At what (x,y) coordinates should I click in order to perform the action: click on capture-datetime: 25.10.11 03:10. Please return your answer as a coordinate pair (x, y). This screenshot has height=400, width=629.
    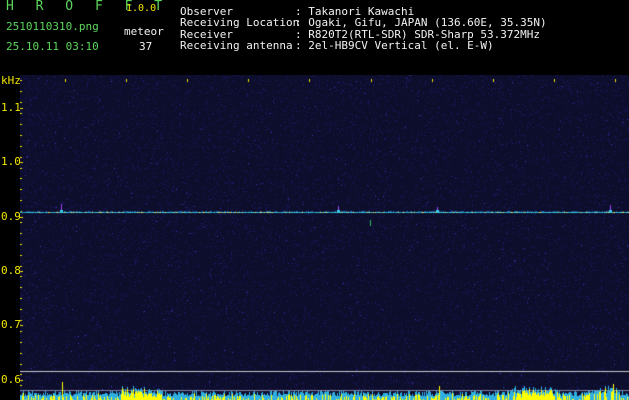
    Looking at the image, I should click on (52, 46).